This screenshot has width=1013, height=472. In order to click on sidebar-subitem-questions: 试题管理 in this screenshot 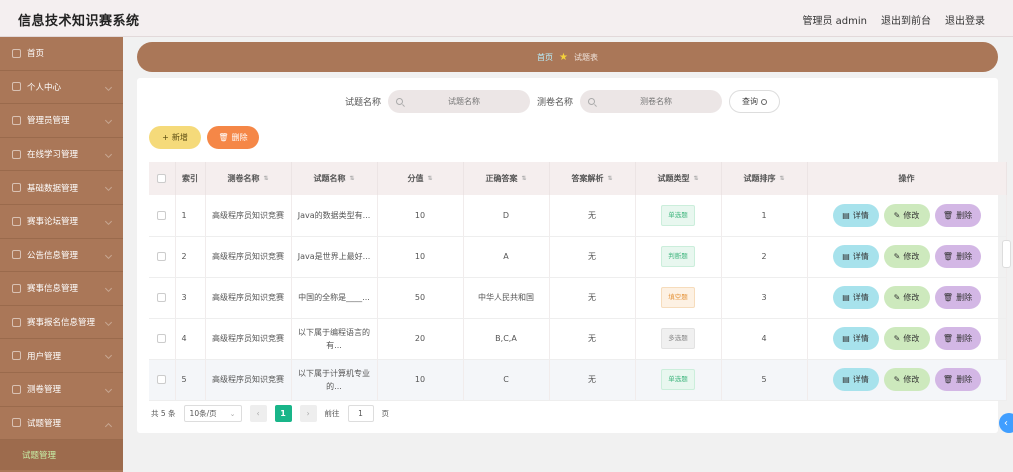, I will do `click(61, 455)`.